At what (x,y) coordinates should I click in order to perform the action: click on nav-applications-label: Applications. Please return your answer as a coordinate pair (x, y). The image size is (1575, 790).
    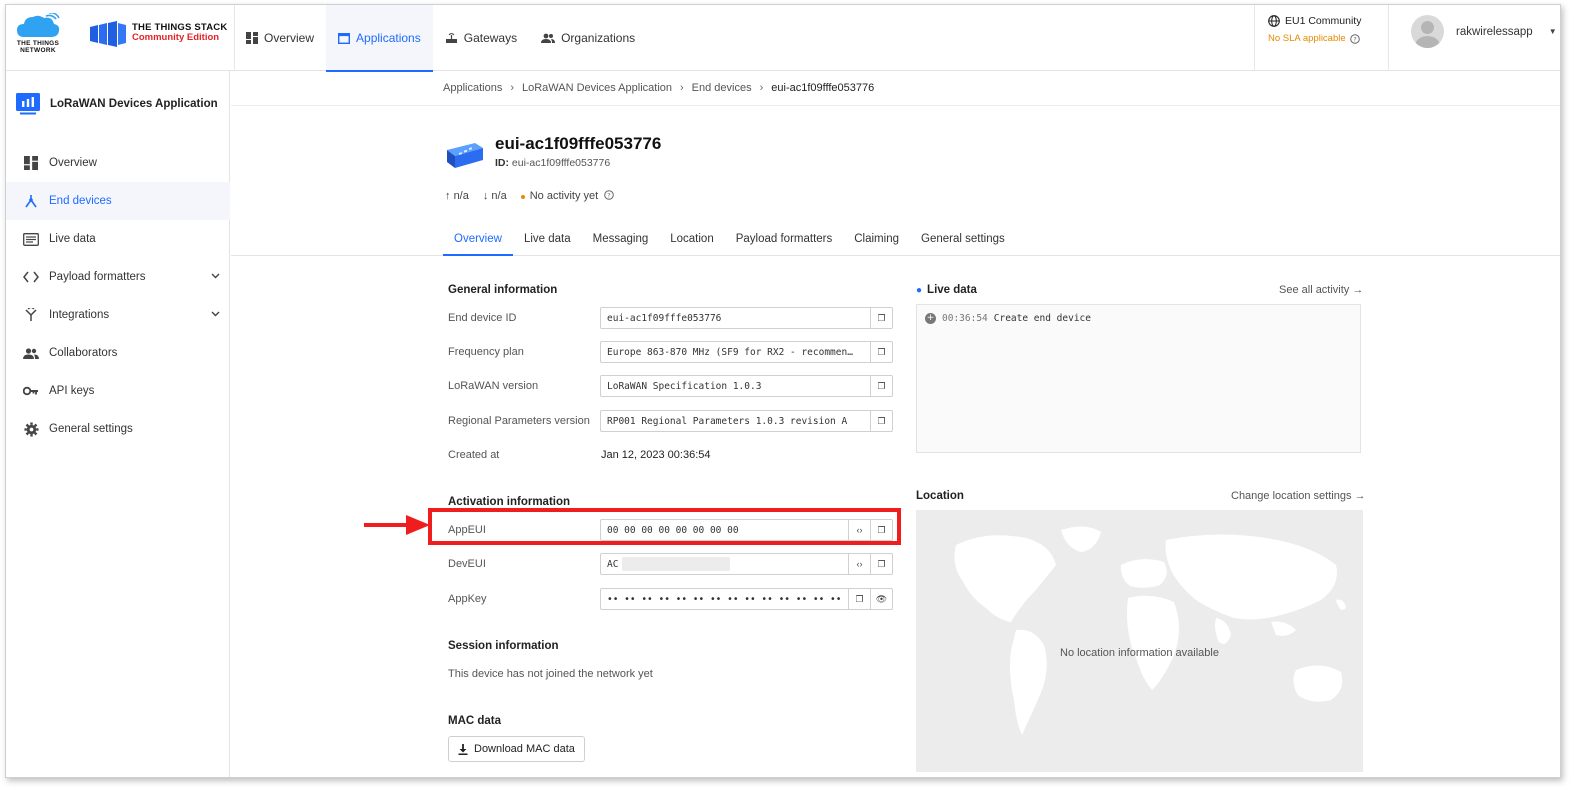
    Looking at the image, I should click on (388, 38).